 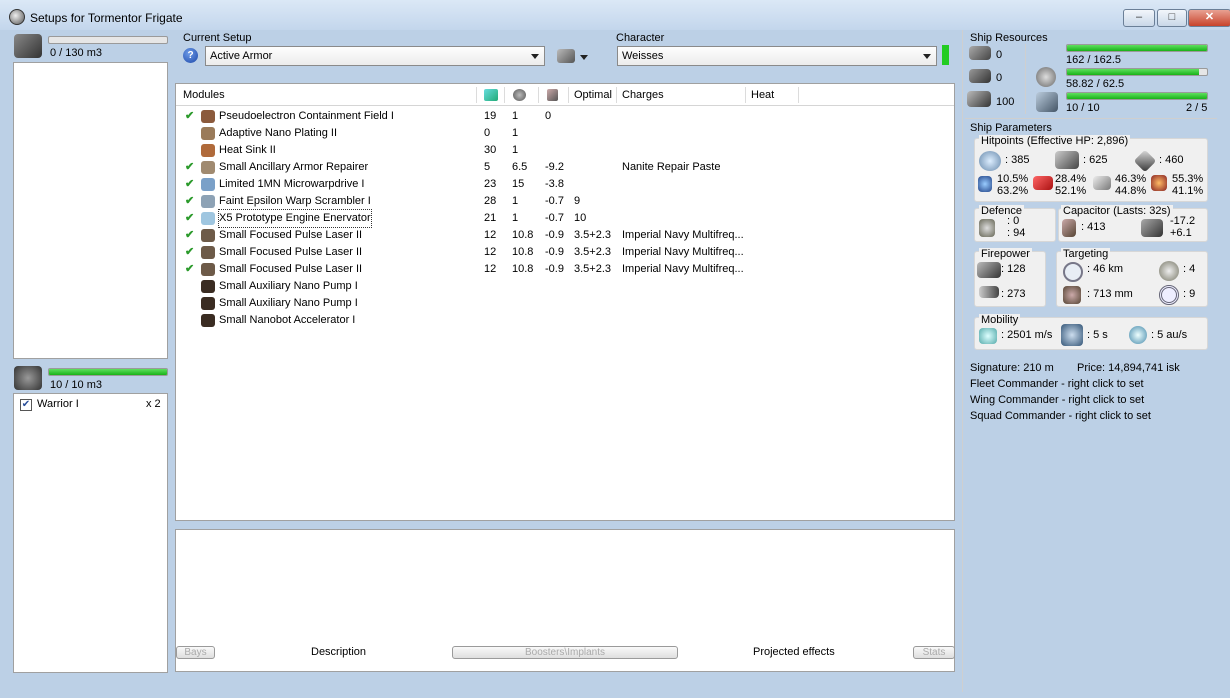 I want to click on align-time-icon, so click(x=1072, y=335).